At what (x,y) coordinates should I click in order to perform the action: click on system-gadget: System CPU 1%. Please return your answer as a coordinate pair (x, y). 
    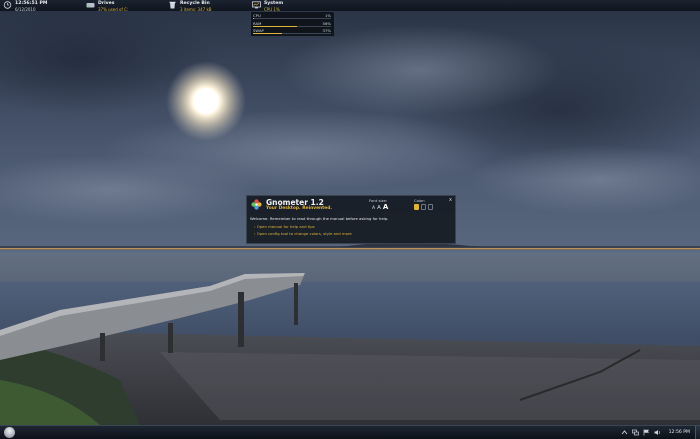
    Looking at the image, I should click on (268, 6).